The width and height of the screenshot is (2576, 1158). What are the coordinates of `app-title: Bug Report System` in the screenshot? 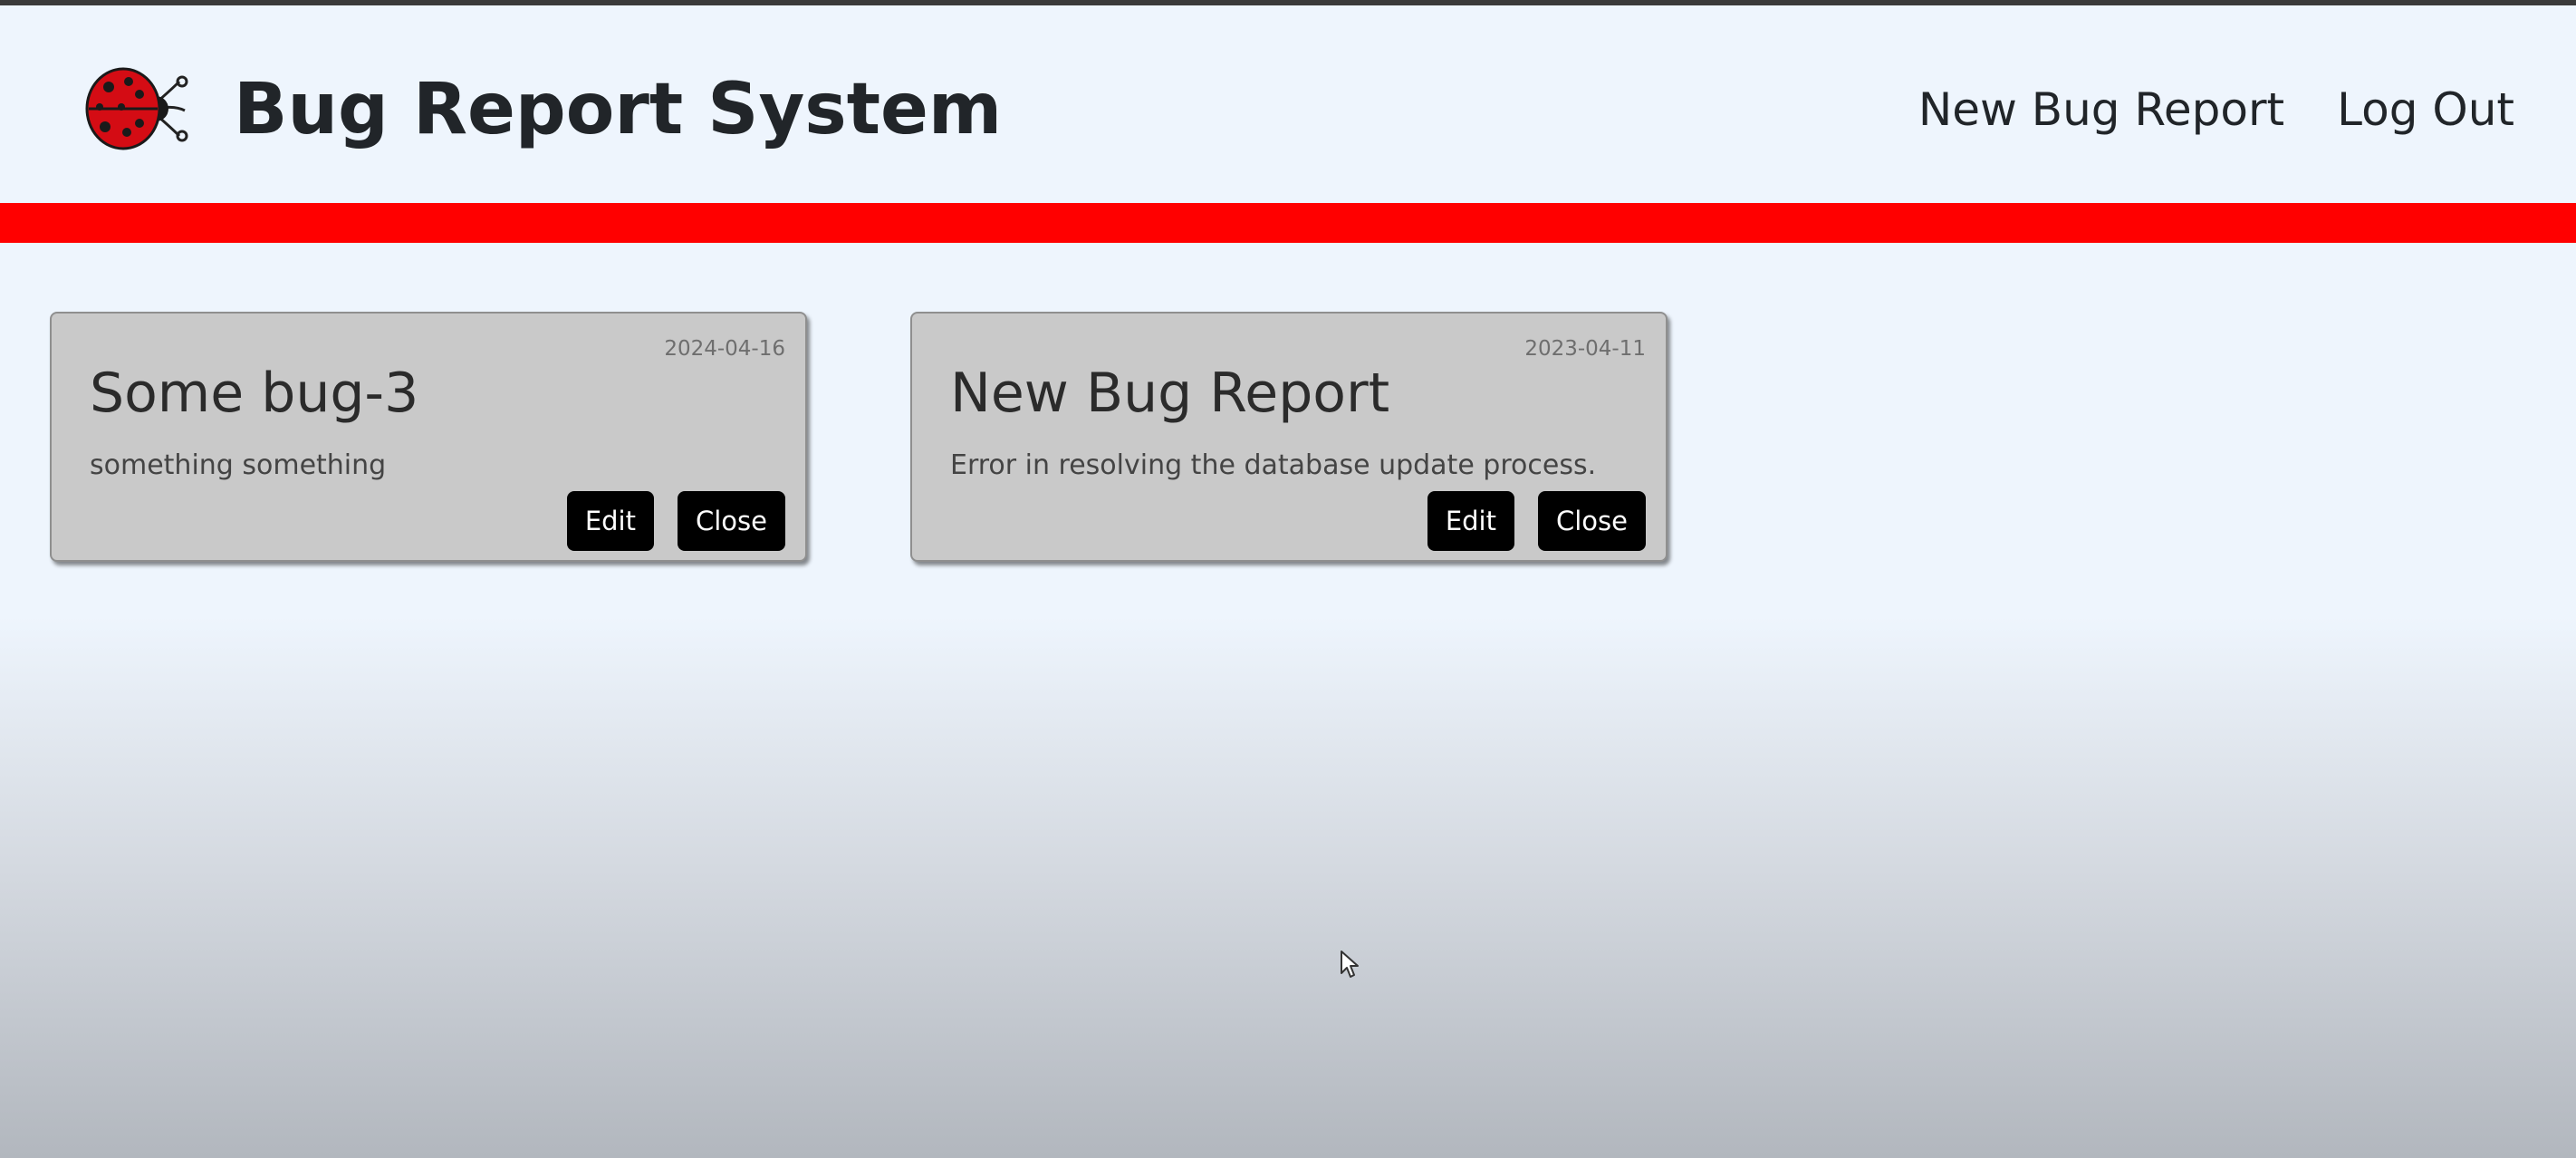 It's located at (618, 109).